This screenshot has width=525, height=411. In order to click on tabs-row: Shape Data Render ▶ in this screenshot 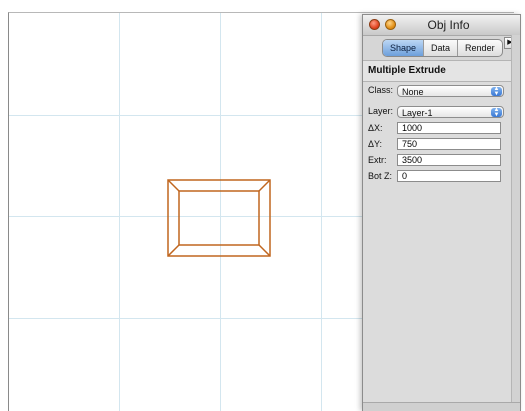, I will do `click(441, 48)`.